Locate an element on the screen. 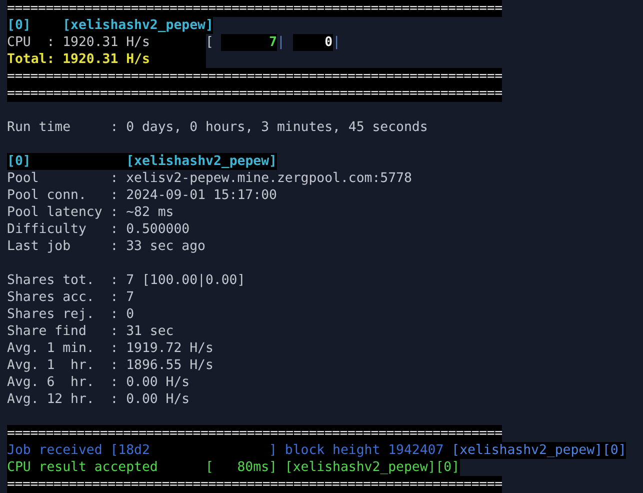 The image size is (643, 493). terminal-text: Avg. 1 min. : 1919.72 H/s is located at coordinates (110, 348).